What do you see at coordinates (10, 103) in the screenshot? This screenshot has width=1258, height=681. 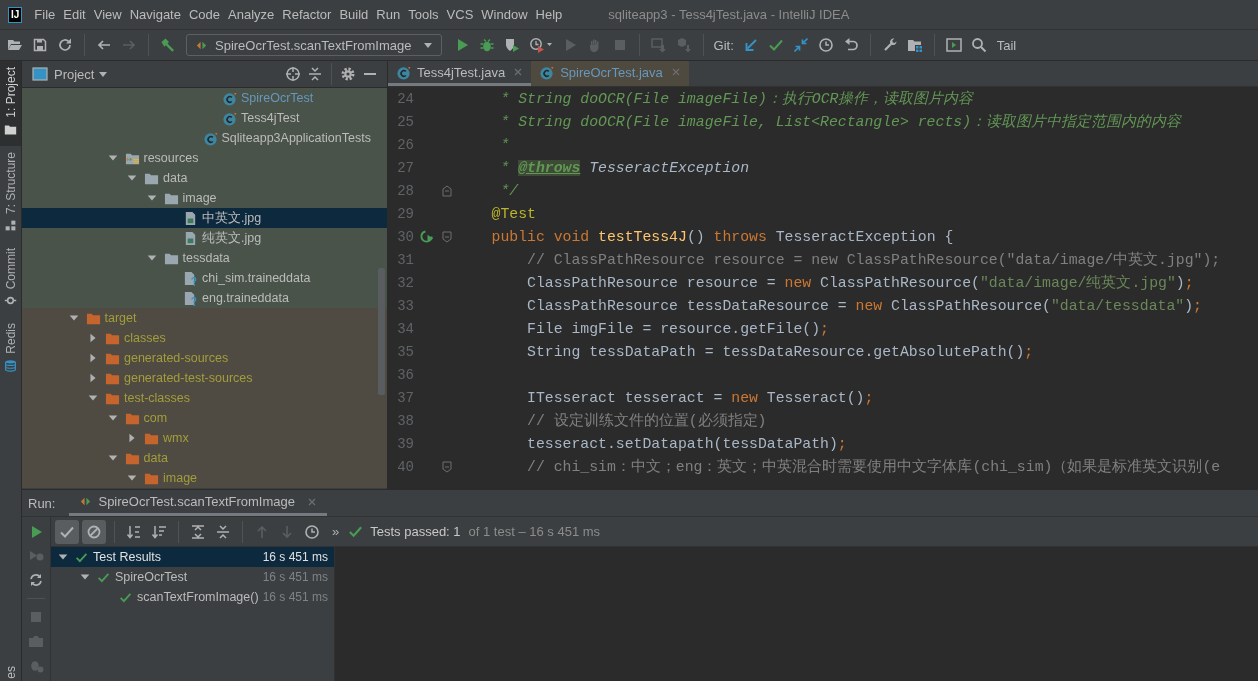 I see `tool-window-tab: 1: Project` at bounding box center [10, 103].